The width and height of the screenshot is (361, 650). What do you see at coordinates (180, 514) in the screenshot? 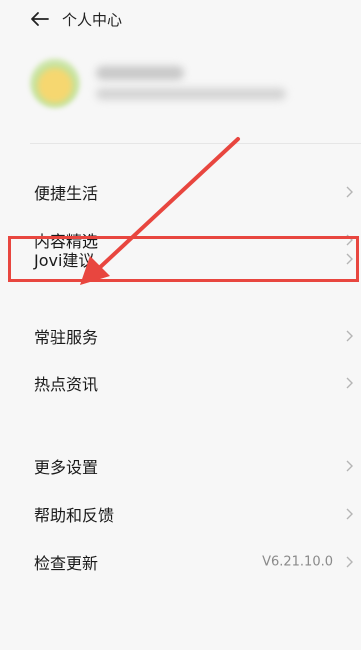
I see `menu-item-help-feedback: 帮助和反馈` at bounding box center [180, 514].